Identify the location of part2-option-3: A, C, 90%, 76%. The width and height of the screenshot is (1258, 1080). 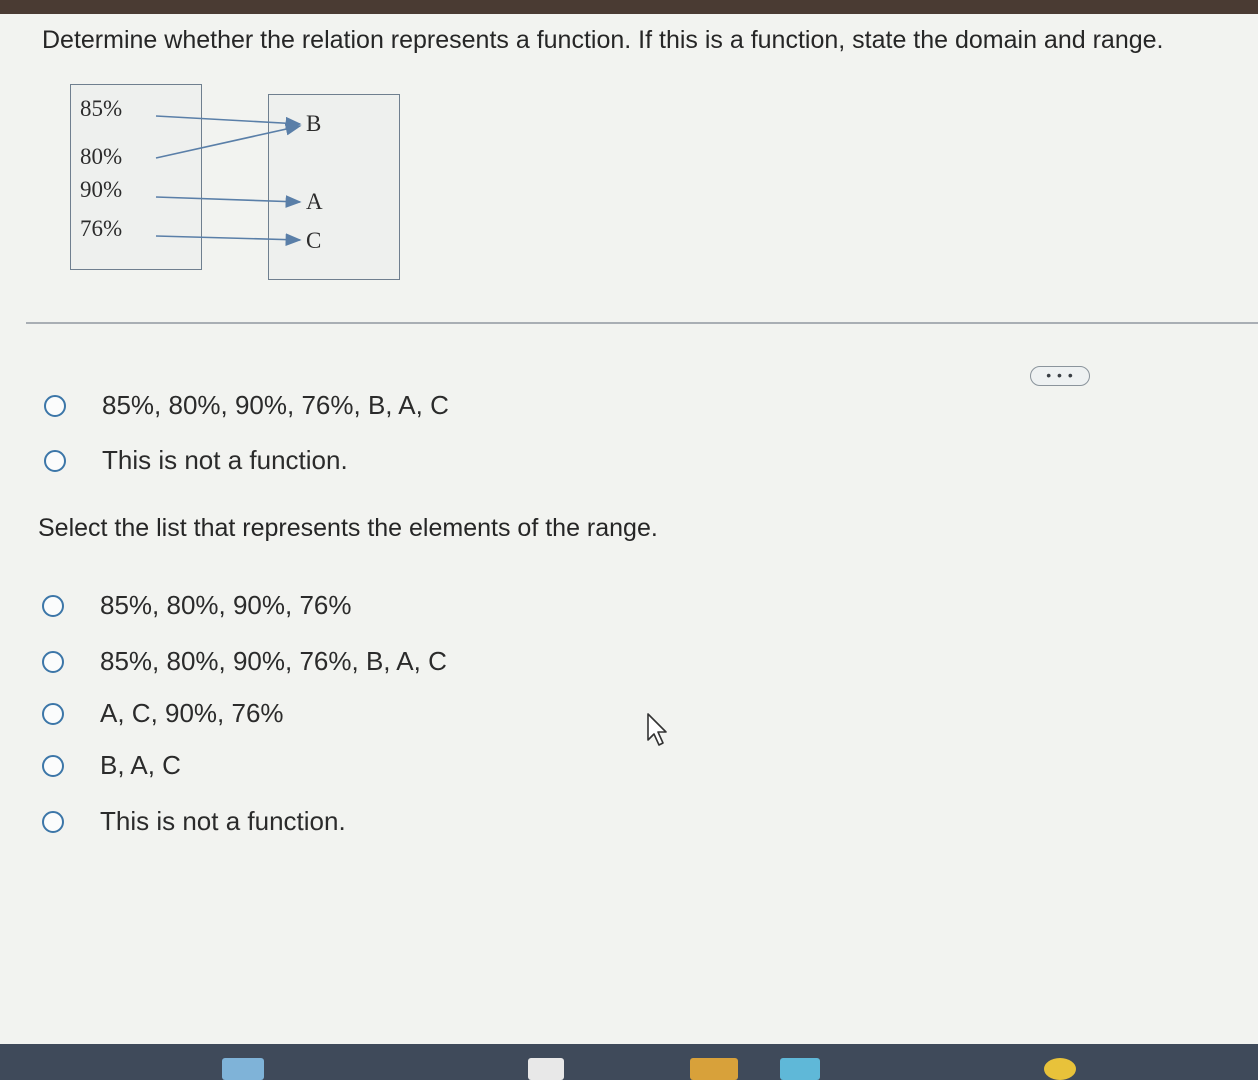
(163, 713).